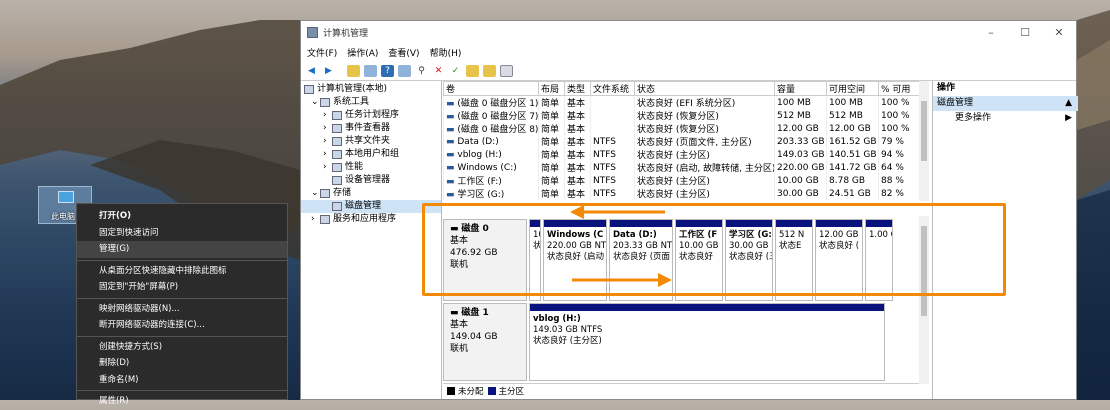 The height and width of the screenshot is (410, 1110). Describe the element at coordinates (704, 102) in the screenshot. I see `table-cell: 状态良好 (EFI 系统分区)` at that location.